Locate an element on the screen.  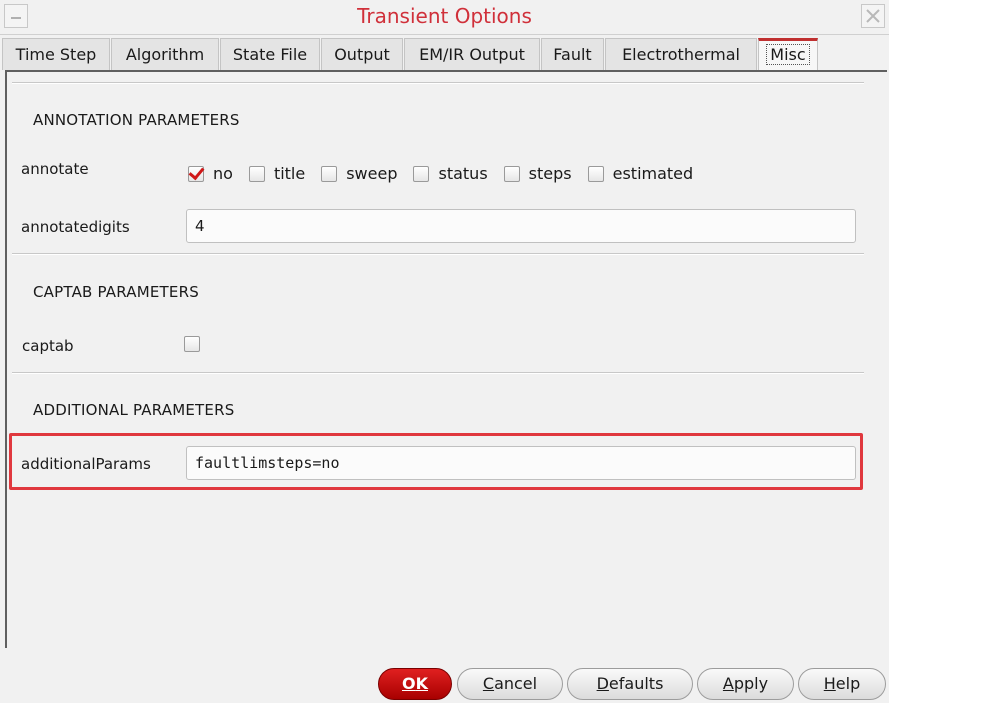
annotate-options: no title sweep status steps estimated is located at coordinates (448, 173).